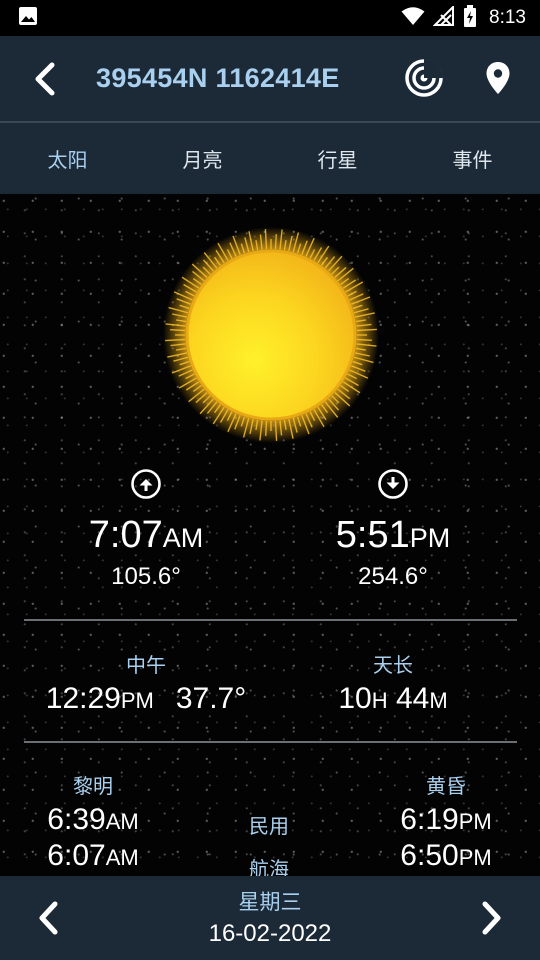  Describe the element at coordinates (472, 158) in the screenshot. I see `tab-events: 事件` at that location.